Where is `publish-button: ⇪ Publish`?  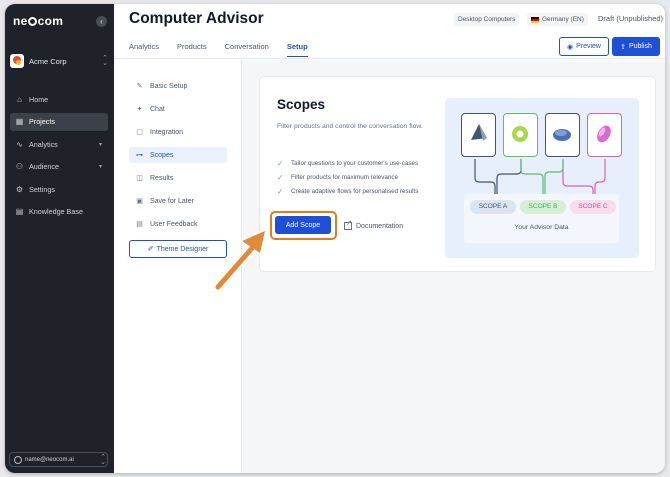 publish-button: ⇪ Publish is located at coordinates (636, 46).